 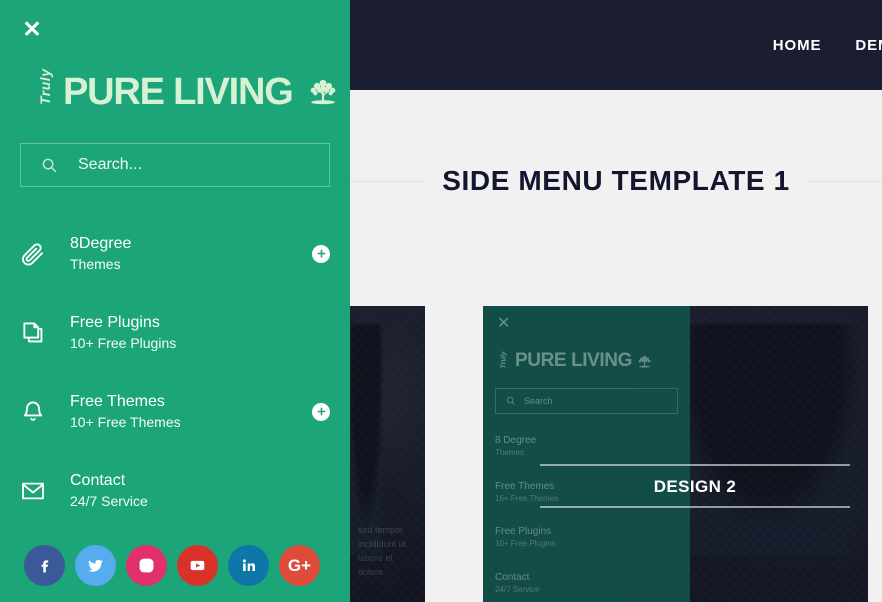 I want to click on social-link-youtube, so click(x=197, y=565).